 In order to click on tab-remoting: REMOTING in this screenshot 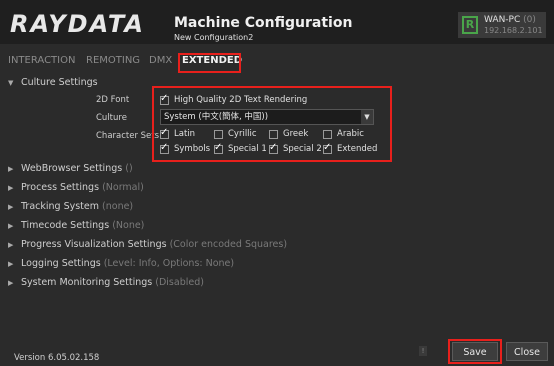, I will do `click(113, 60)`.